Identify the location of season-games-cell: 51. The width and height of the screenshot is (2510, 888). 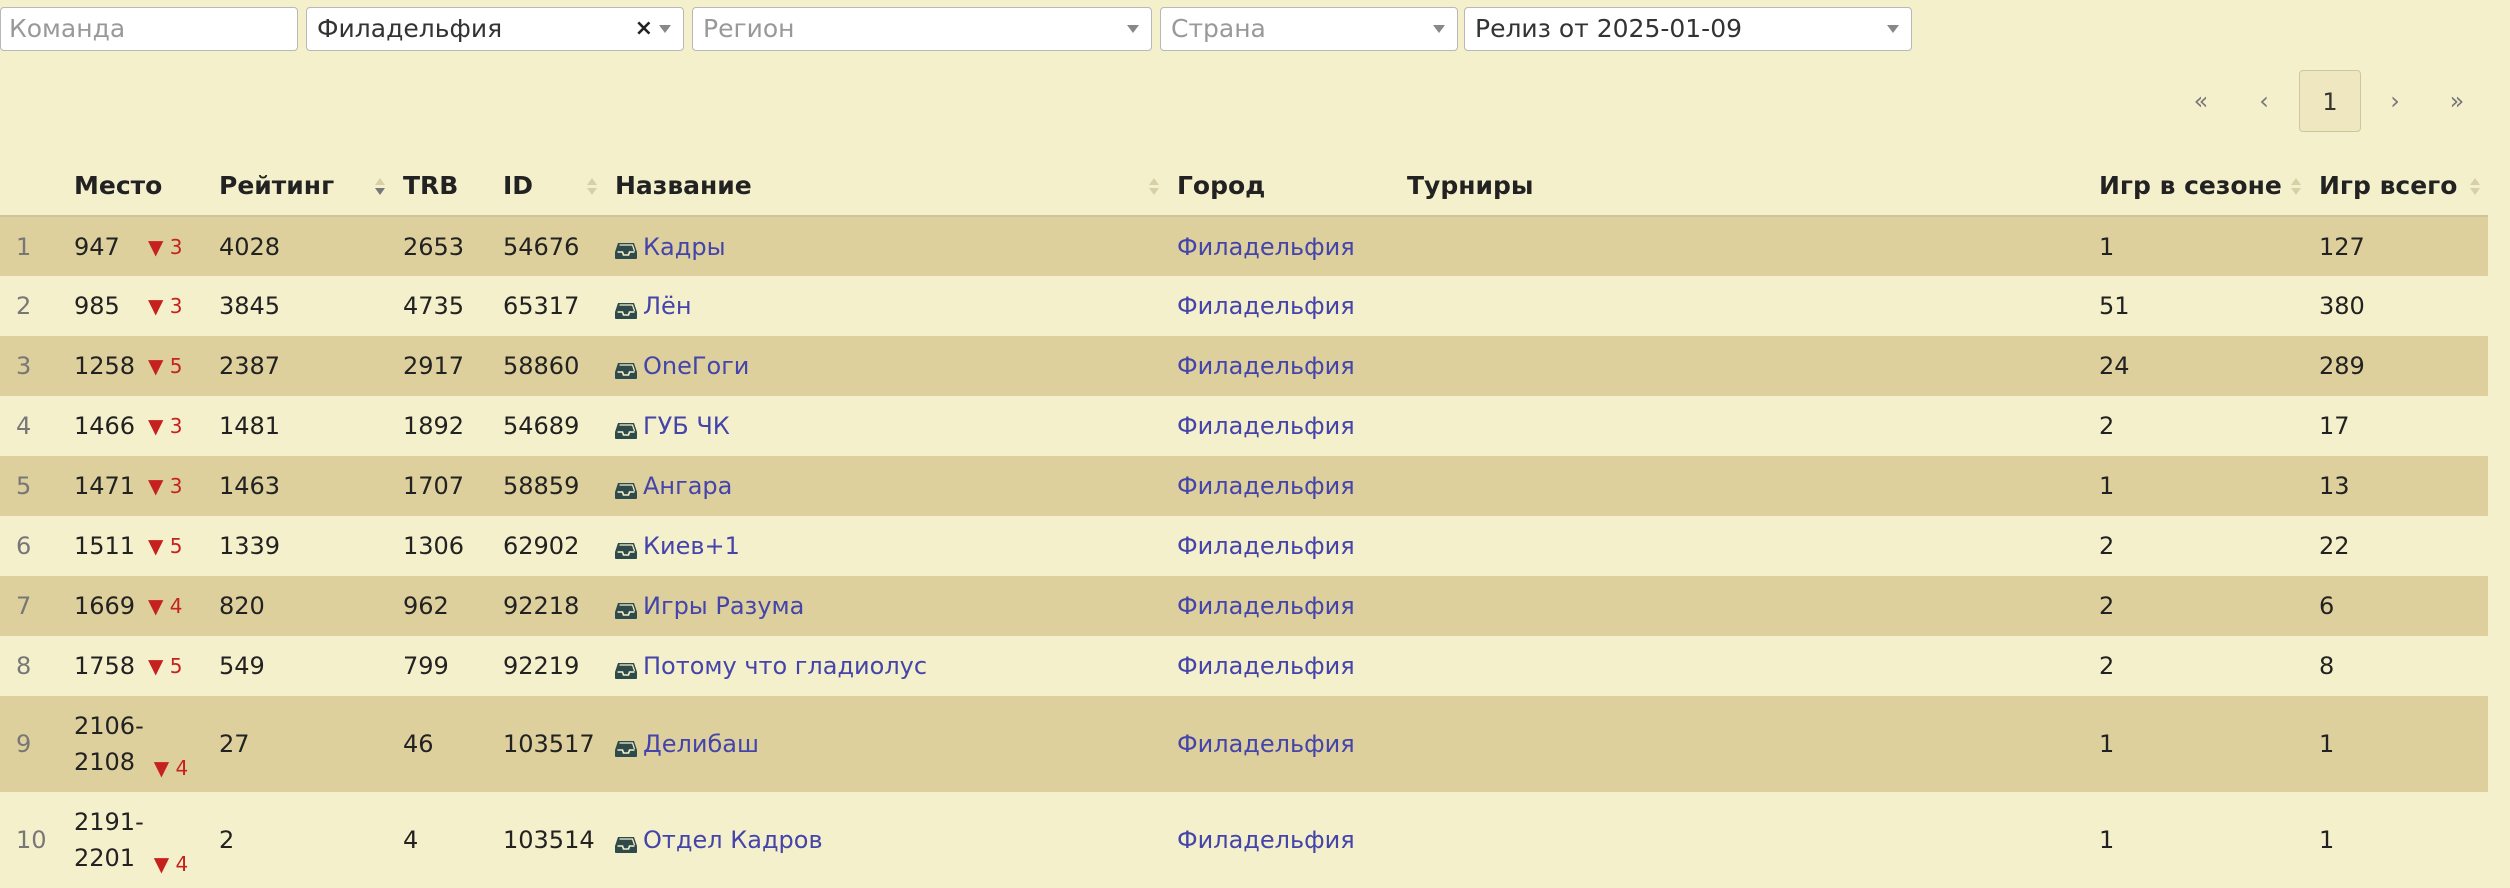
(2114, 306).